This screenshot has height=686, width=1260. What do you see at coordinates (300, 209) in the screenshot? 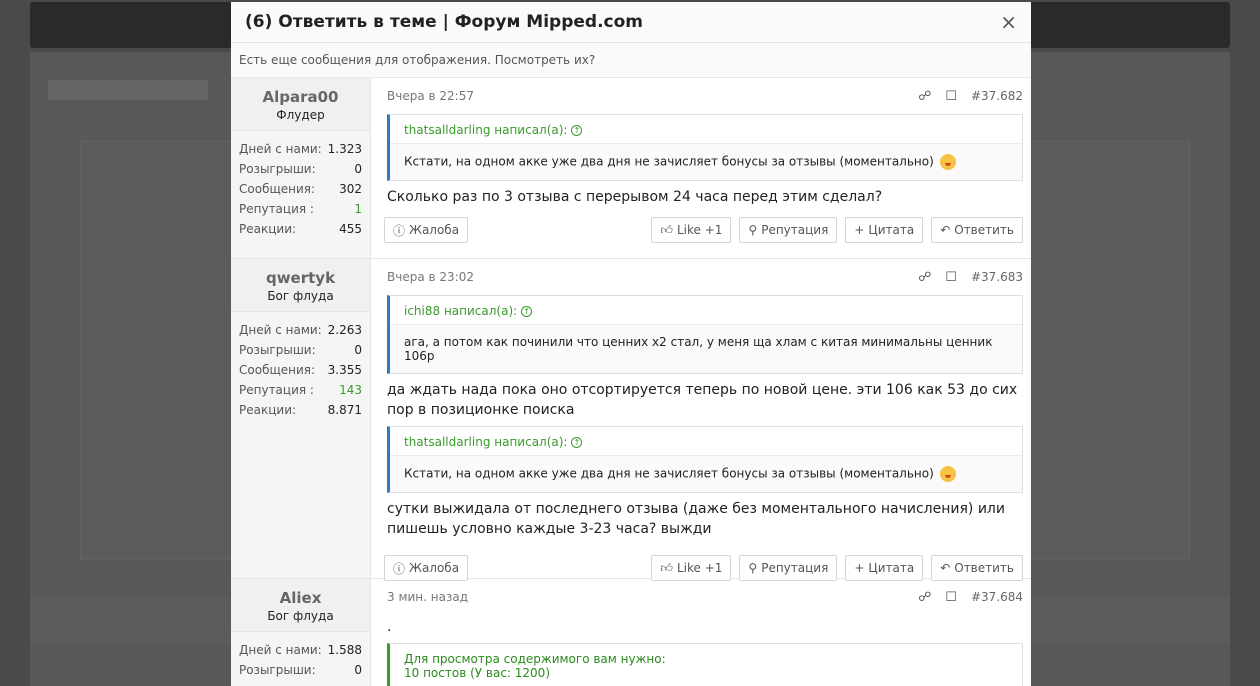
I see `stat-reputation: Репутация : 1` at bounding box center [300, 209].